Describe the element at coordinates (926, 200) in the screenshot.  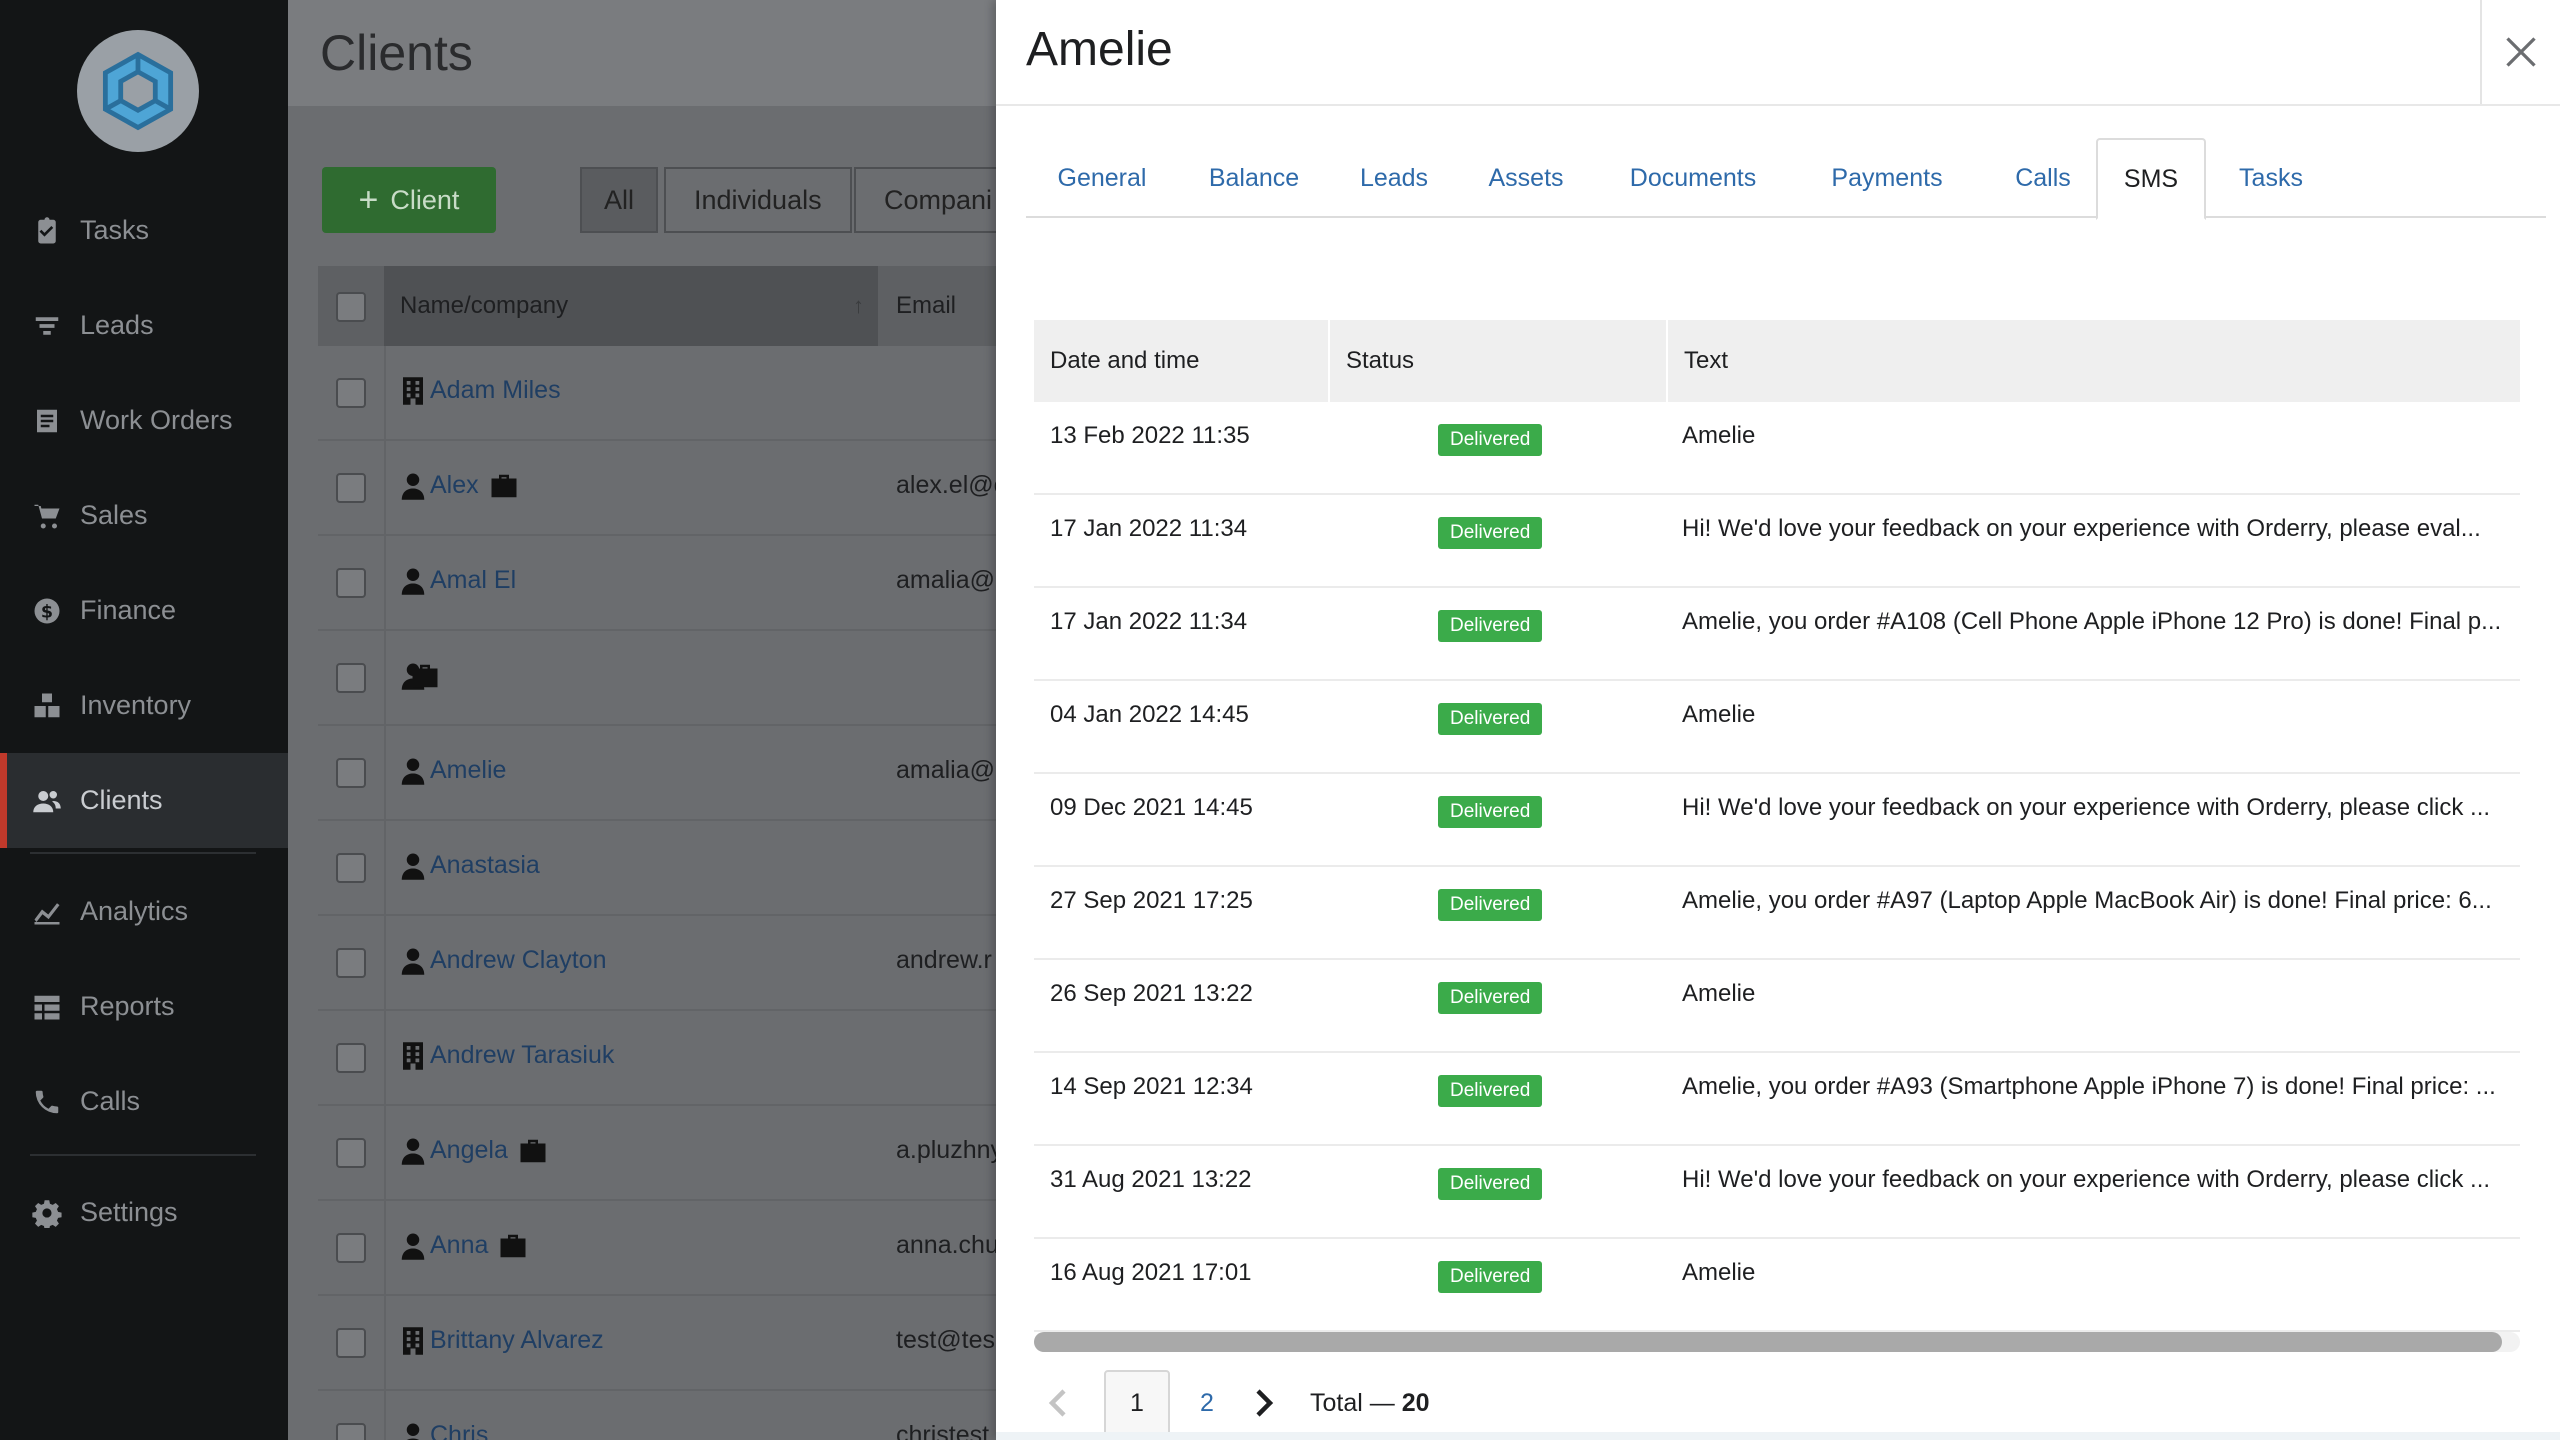
I see `filter-companies: Compani` at that location.